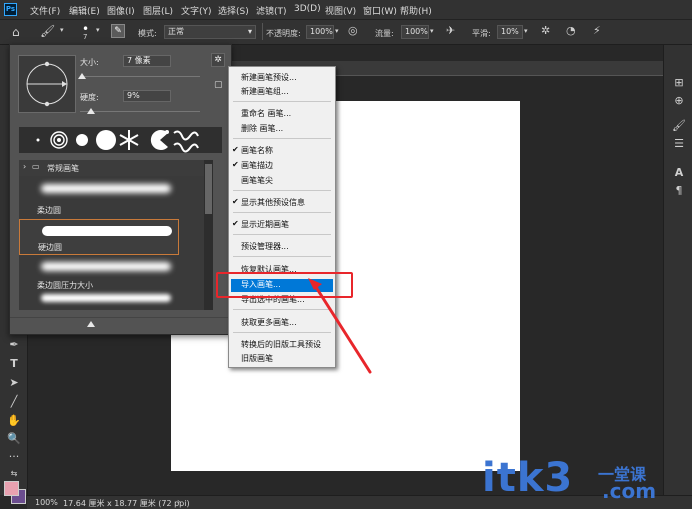 This screenshot has height=509, width=692. Describe the element at coordinates (84, 10) in the screenshot. I see `menu-edit: 编辑(E)` at that location.